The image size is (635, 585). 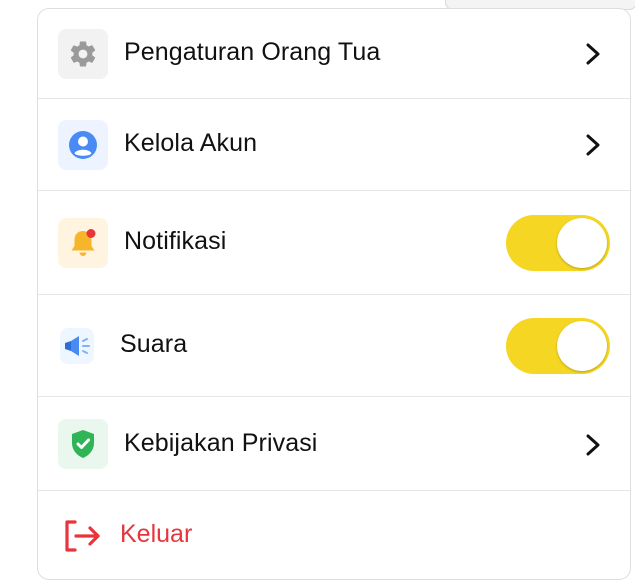 I want to click on menu-item-manage-account: Kelola Akun, so click(x=334, y=145).